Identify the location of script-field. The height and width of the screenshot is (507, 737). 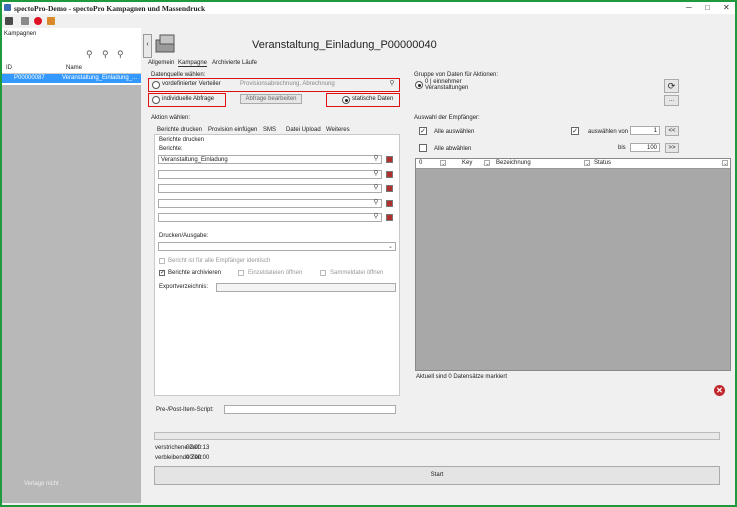
(310, 409).